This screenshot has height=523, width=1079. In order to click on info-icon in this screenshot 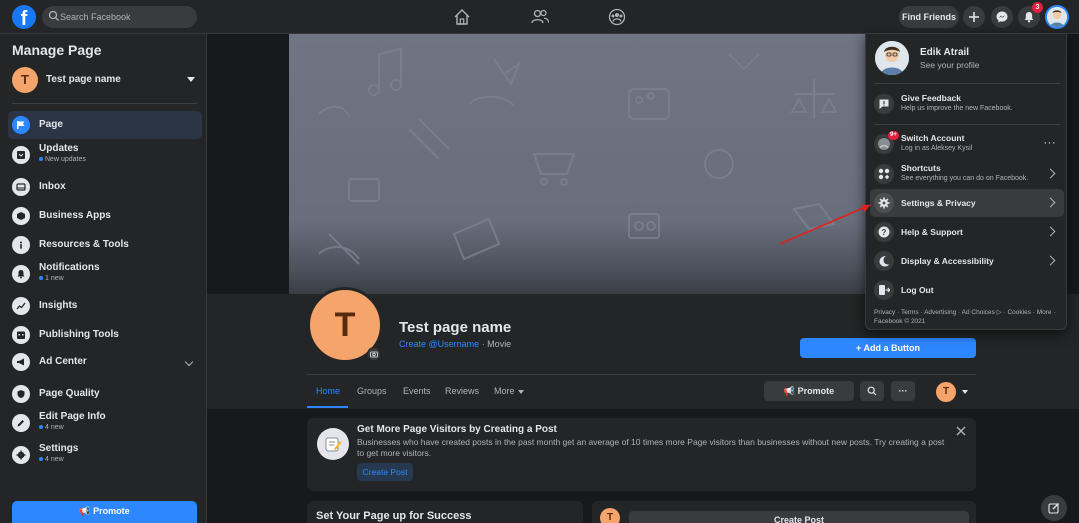, I will do `click(21, 245)`.